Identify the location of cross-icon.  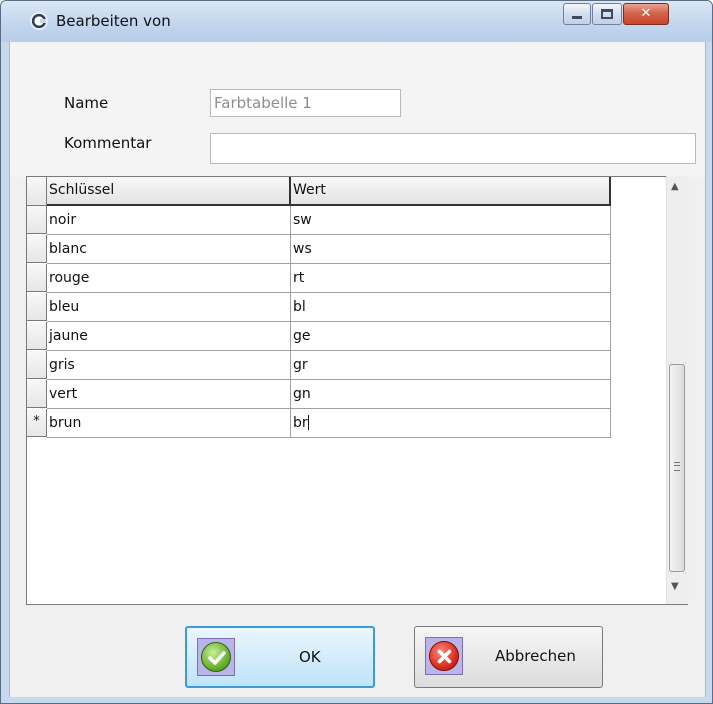
(444, 656).